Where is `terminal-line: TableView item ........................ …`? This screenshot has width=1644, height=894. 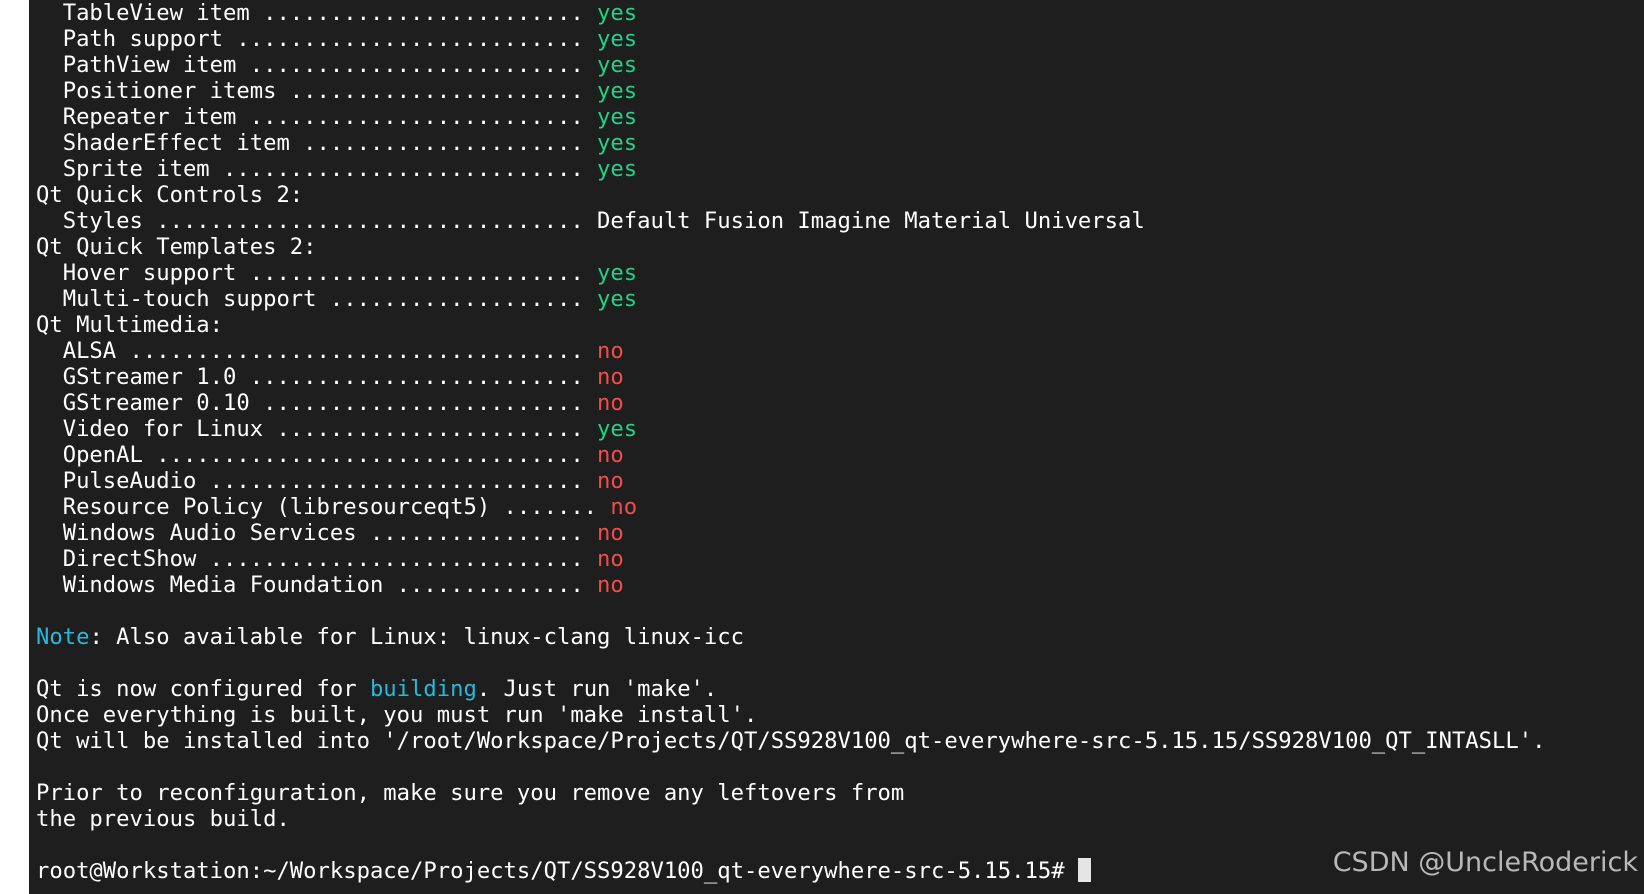 terminal-line: TableView item ........................ … is located at coordinates (790, 13).